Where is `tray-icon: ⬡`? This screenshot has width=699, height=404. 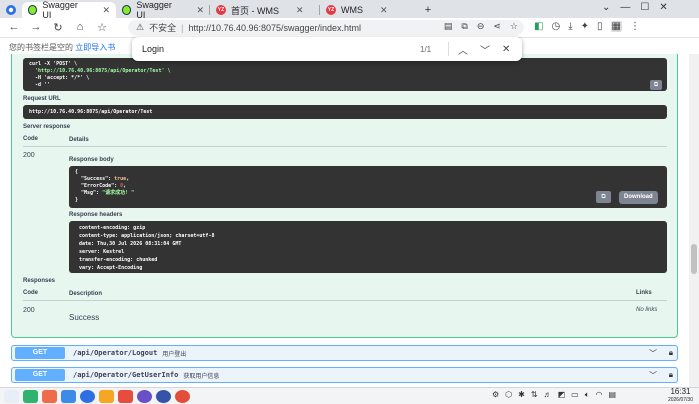
tray-icon: ⬡ is located at coordinates (508, 395).